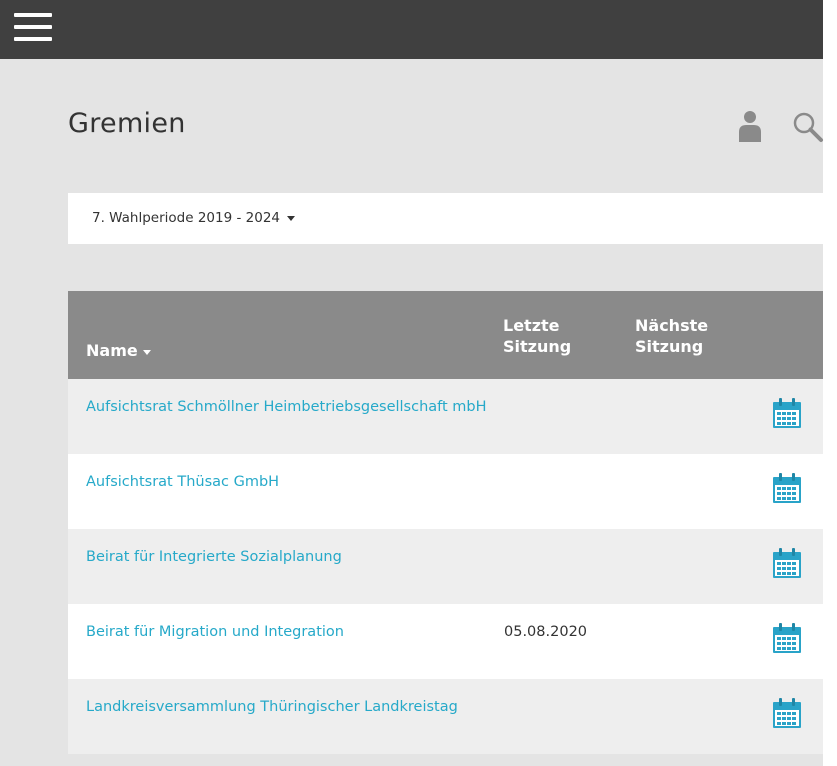 The width and height of the screenshot is (837, 766). I want to click on column-header-name: Name, so click(118, 350).